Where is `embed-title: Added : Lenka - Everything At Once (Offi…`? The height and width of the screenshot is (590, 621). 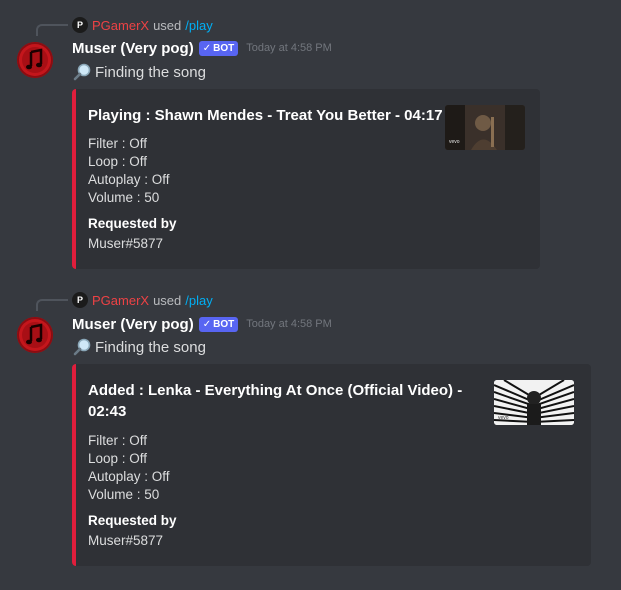 embed-title: Added : Lenka - Everything At Once (Offi… is located at coordinates (285, 401).